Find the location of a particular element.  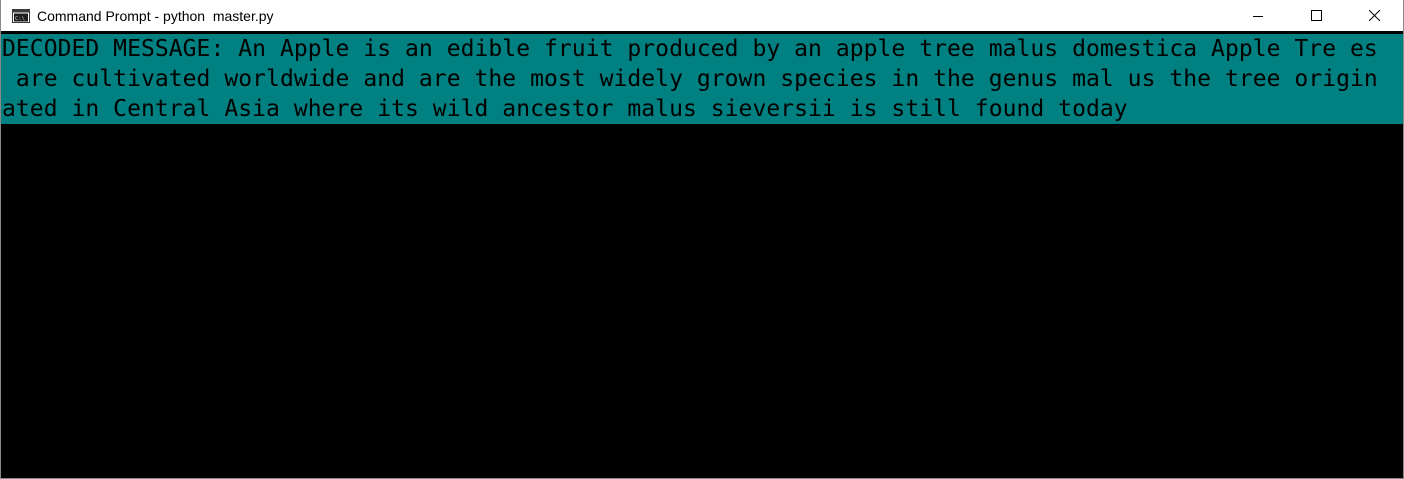

close-icon is located at coordinates (1374, 15).